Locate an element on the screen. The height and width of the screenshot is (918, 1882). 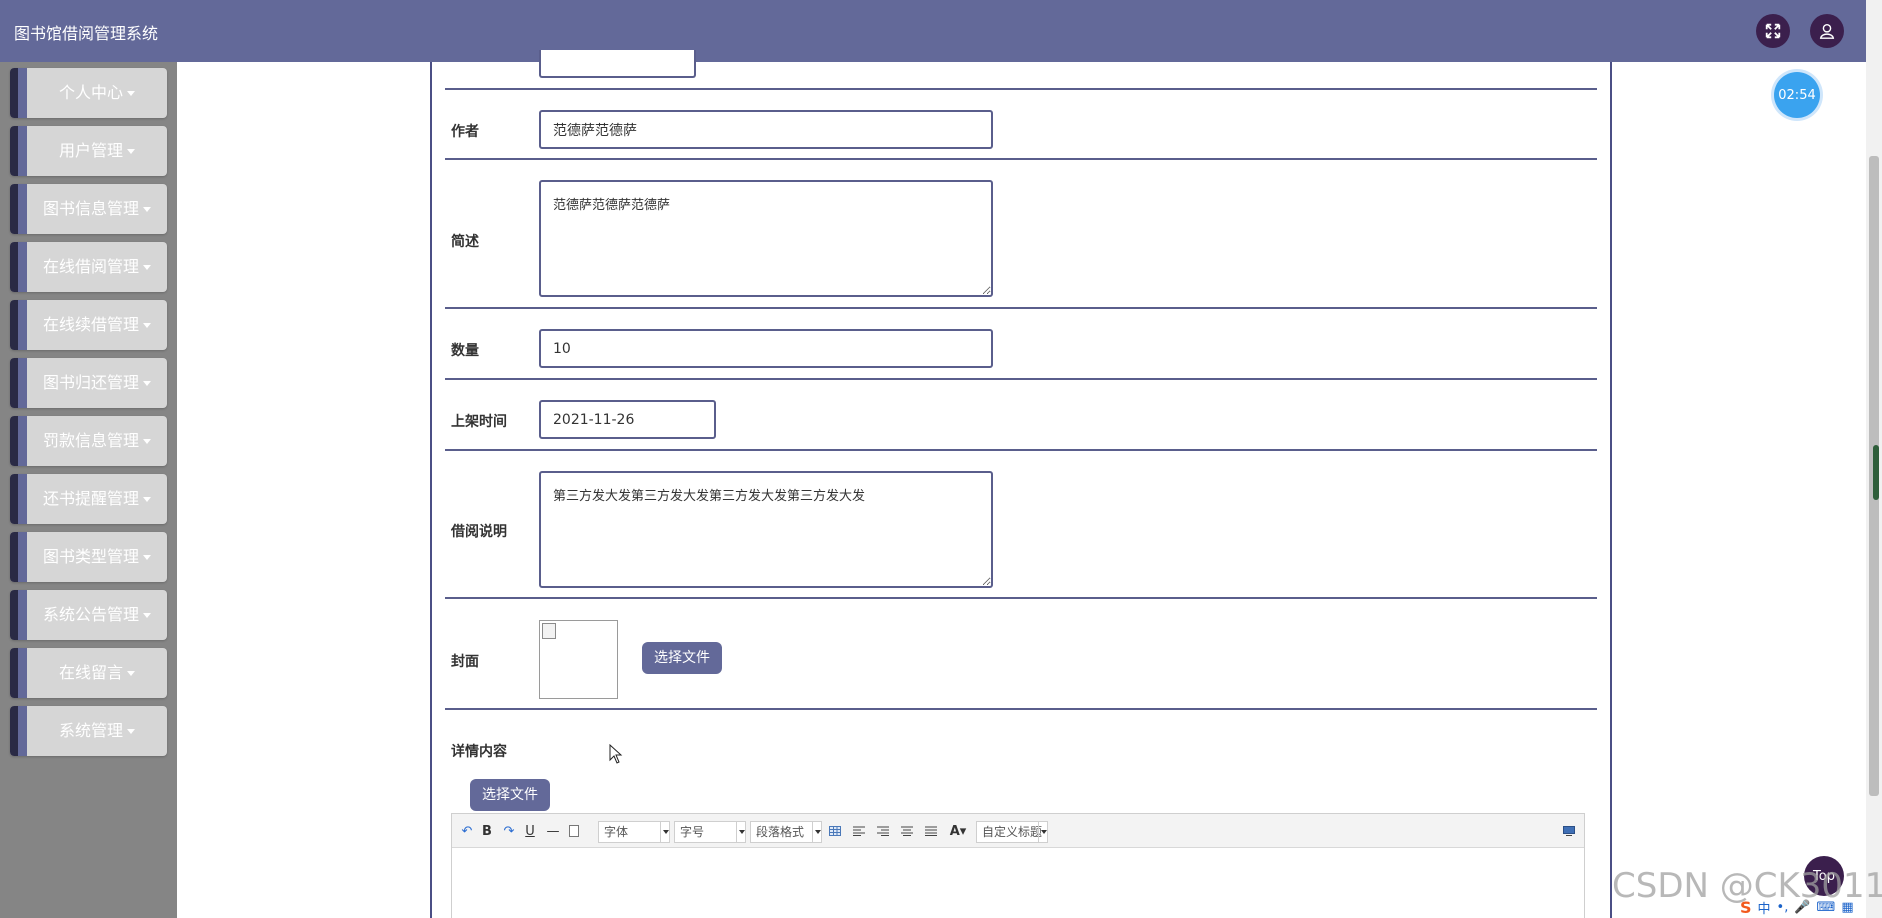
sidebar-item-online-renew: 在线续借管理 is located at coordinates (88, 325).